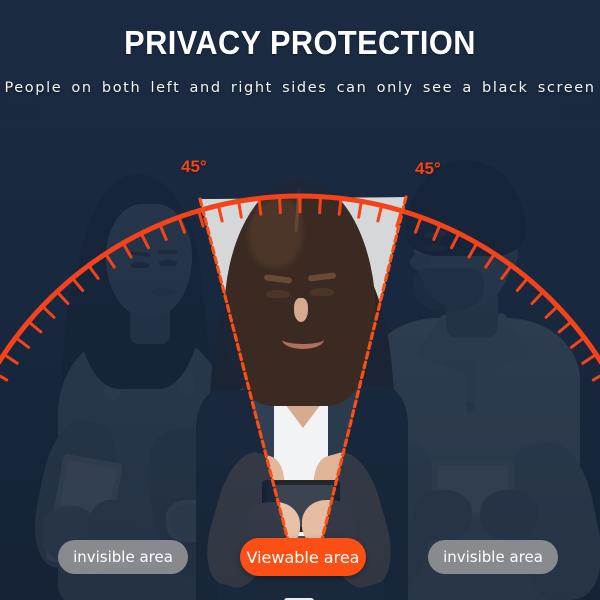 The width and height of the screenshot is (600, 600). I want to click on legend-pill-invisible-right: invisible area, so click(493, 557).